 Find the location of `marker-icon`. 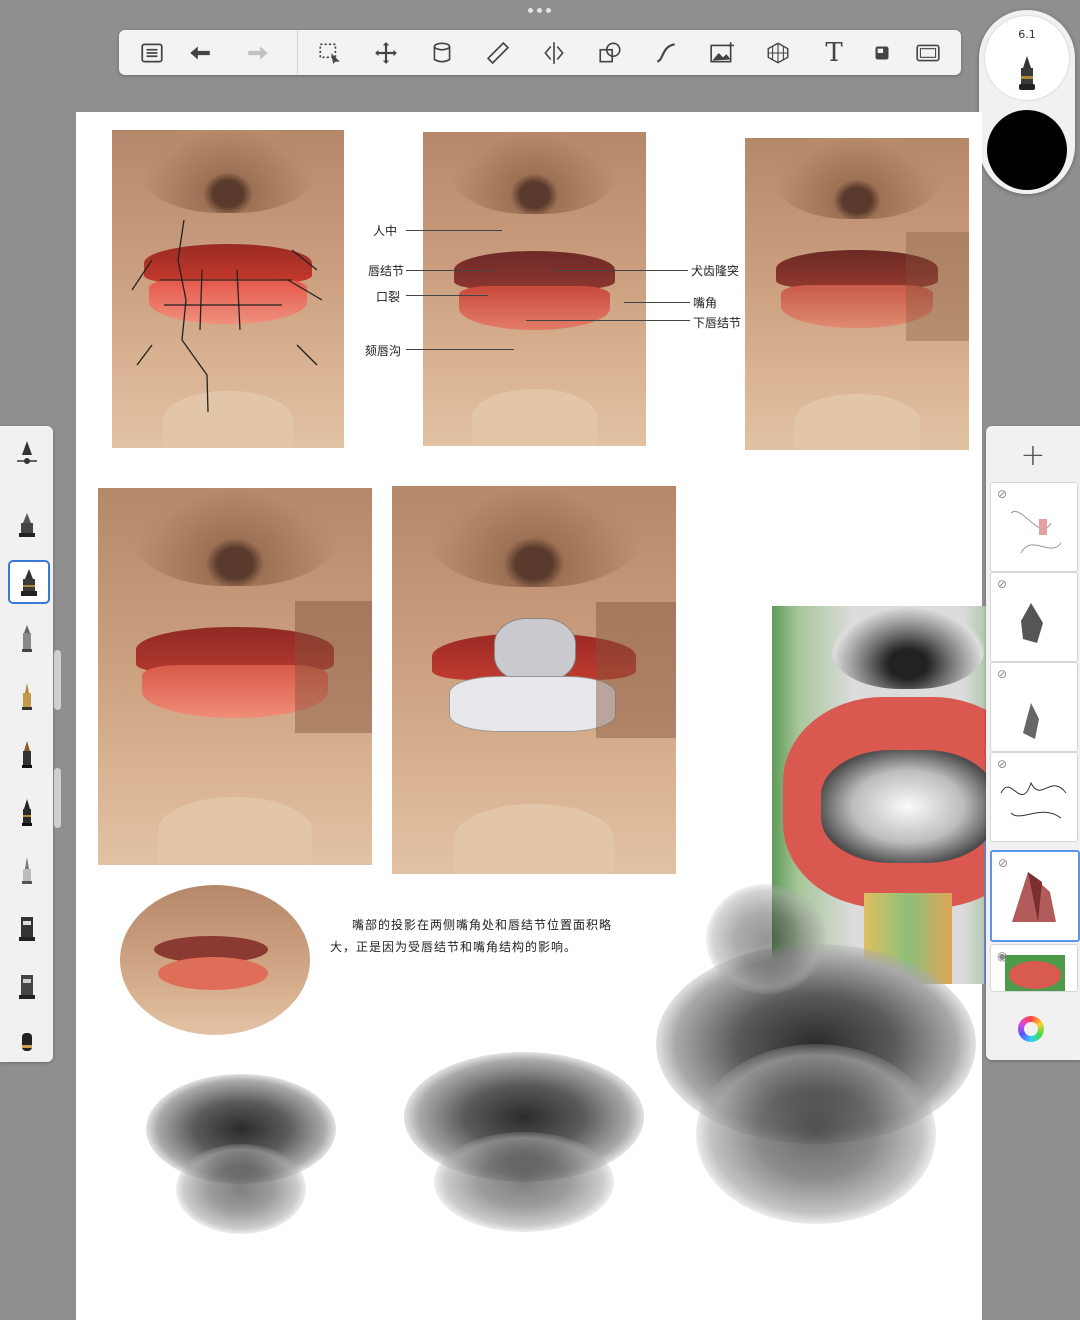

marker-icon is located at coordinates (27, 638).